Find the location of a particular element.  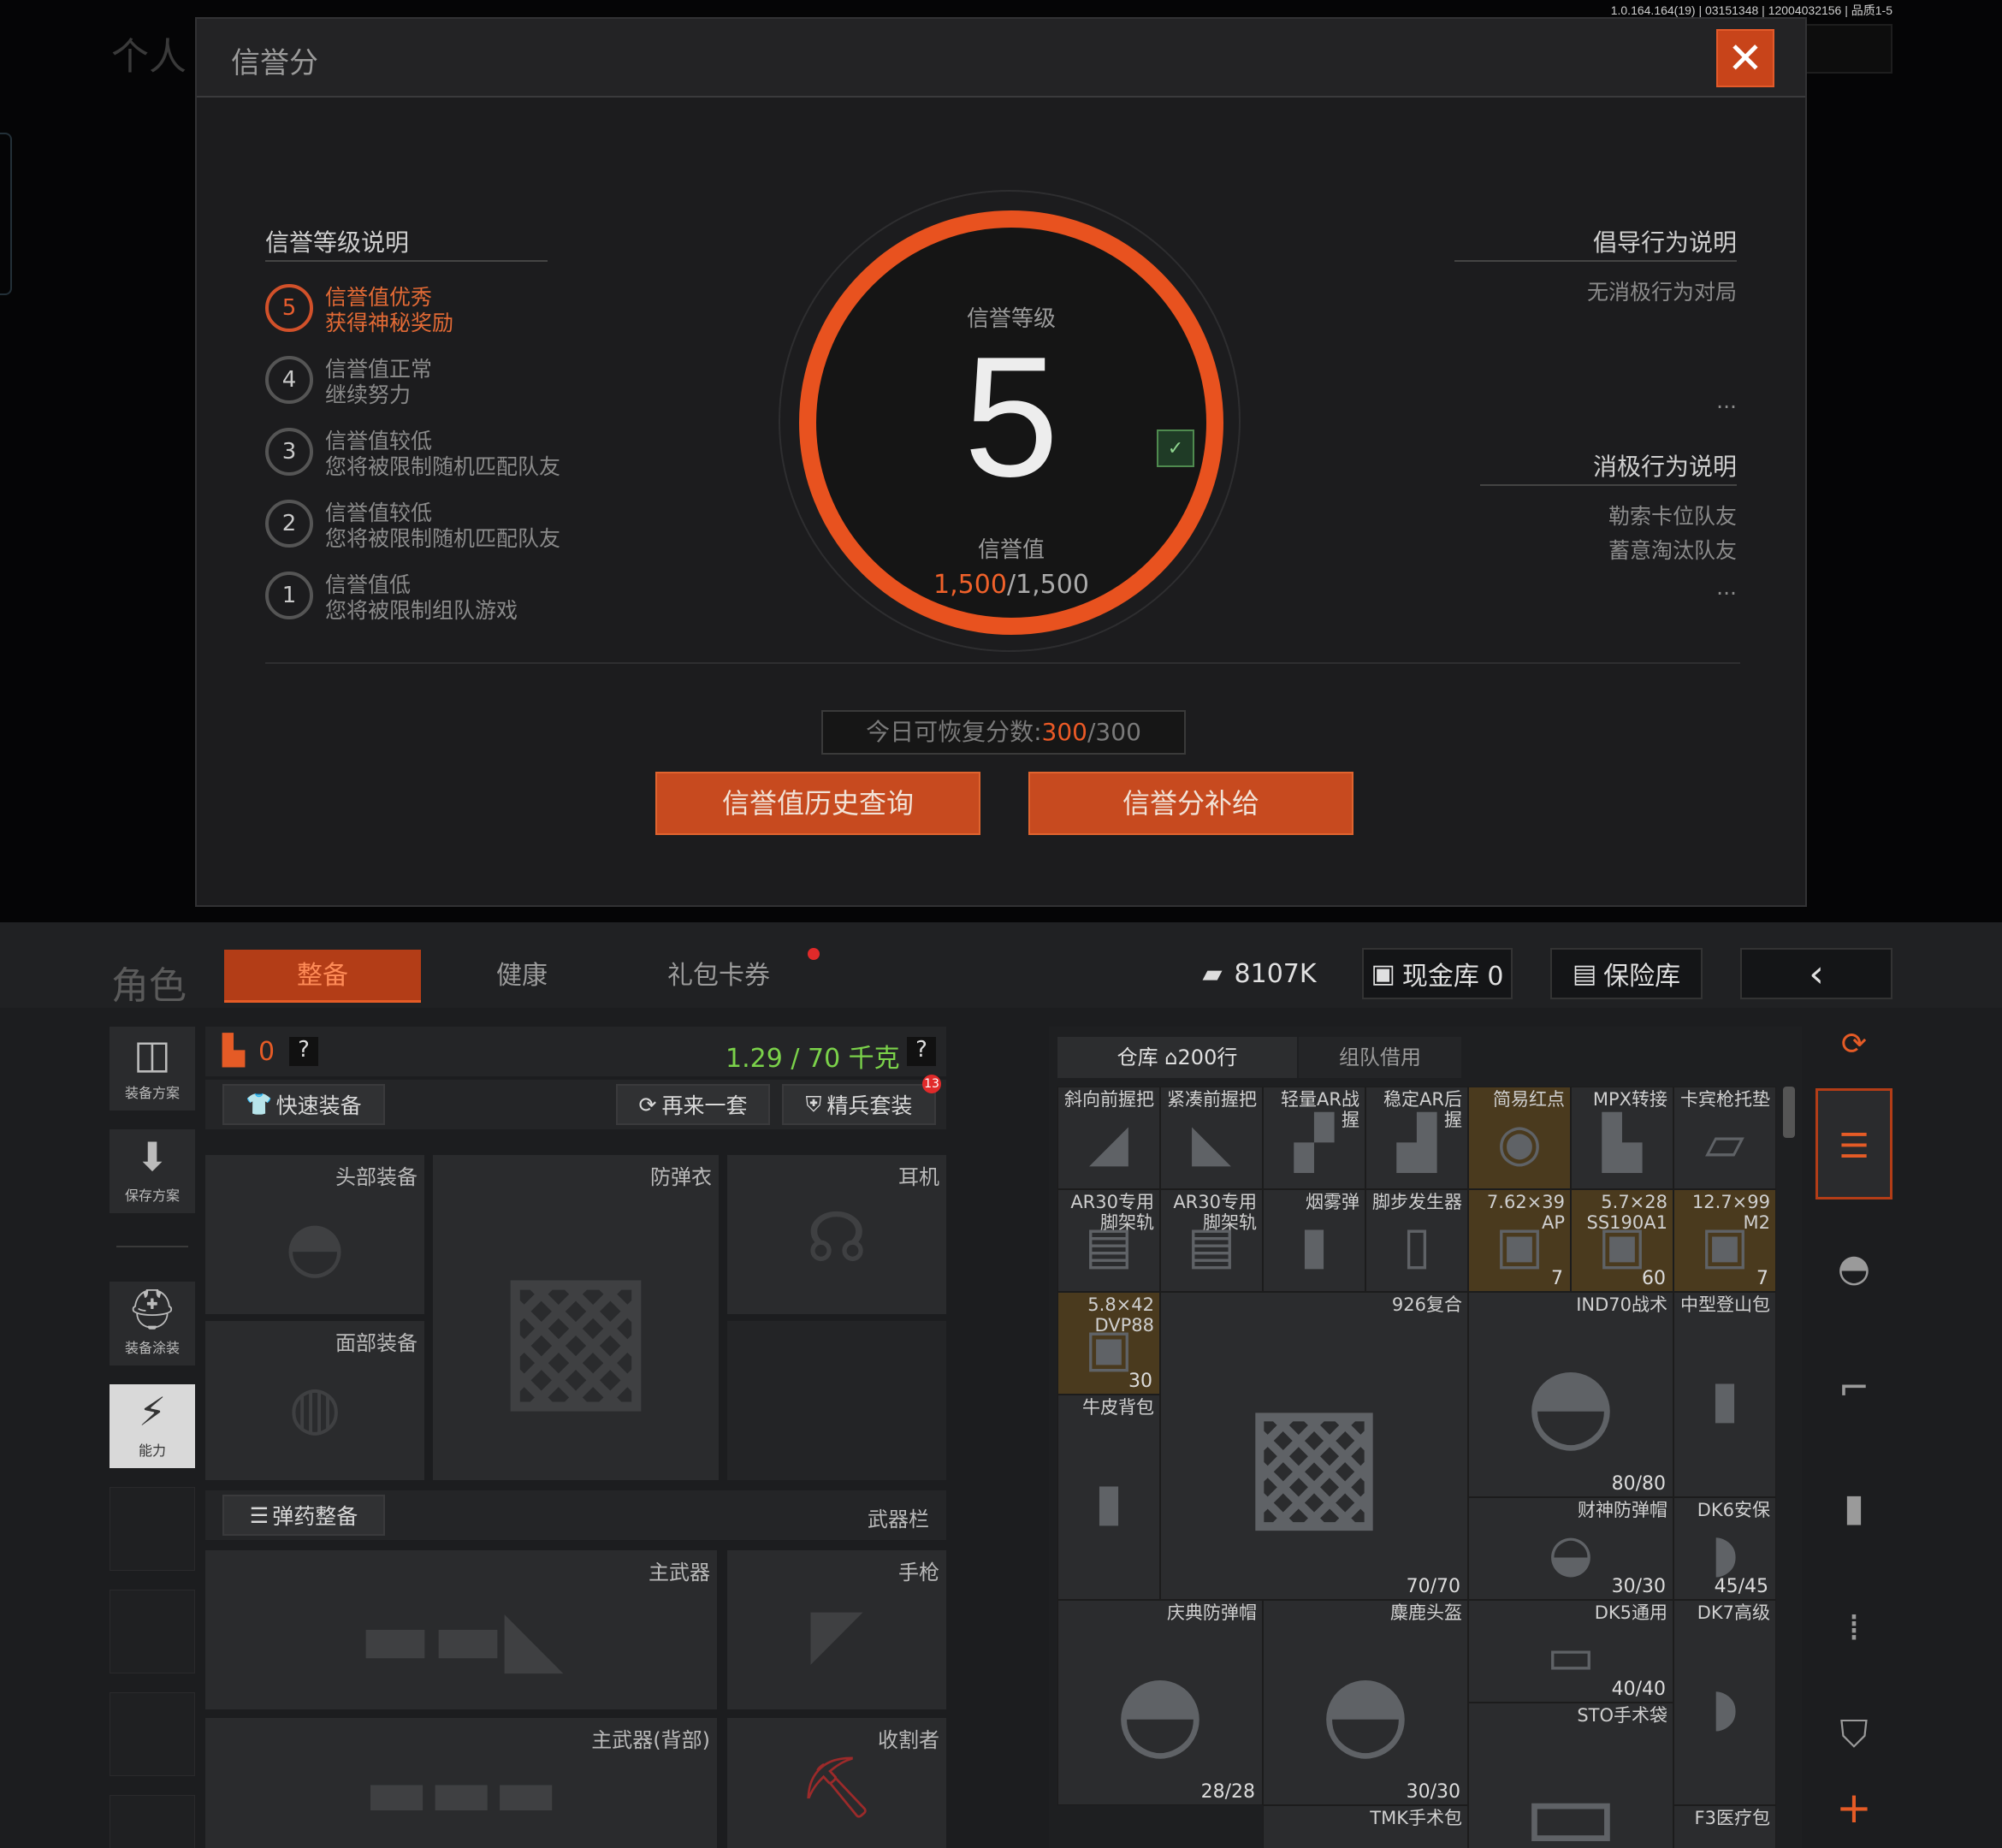

item-count: 45/45 is located at coordinates (1741, 1586).